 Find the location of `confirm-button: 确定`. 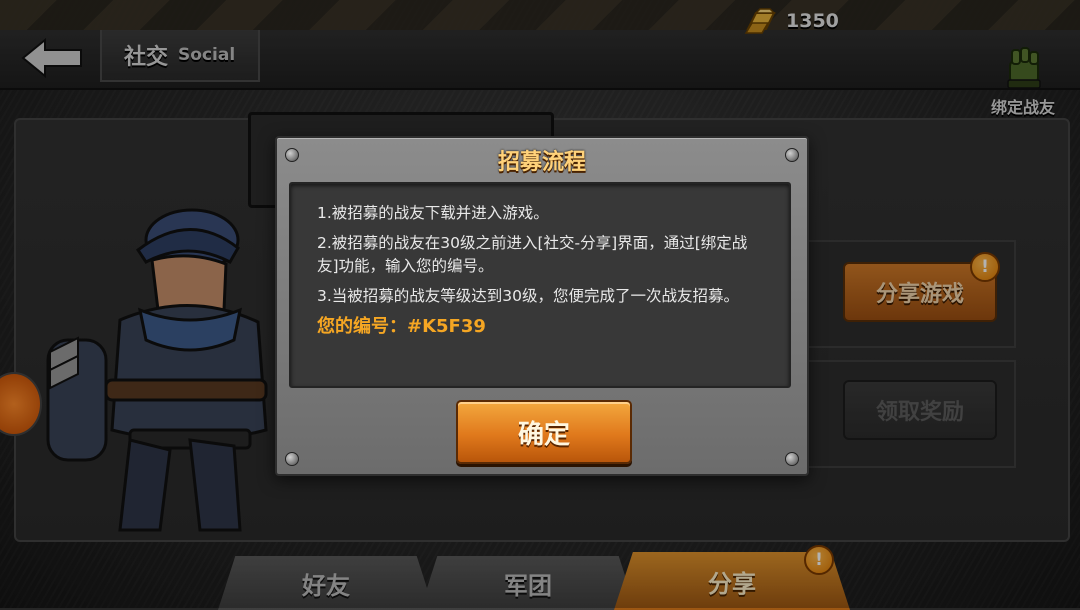

confirm-button: 确定 is located at coordinates (544, 432).